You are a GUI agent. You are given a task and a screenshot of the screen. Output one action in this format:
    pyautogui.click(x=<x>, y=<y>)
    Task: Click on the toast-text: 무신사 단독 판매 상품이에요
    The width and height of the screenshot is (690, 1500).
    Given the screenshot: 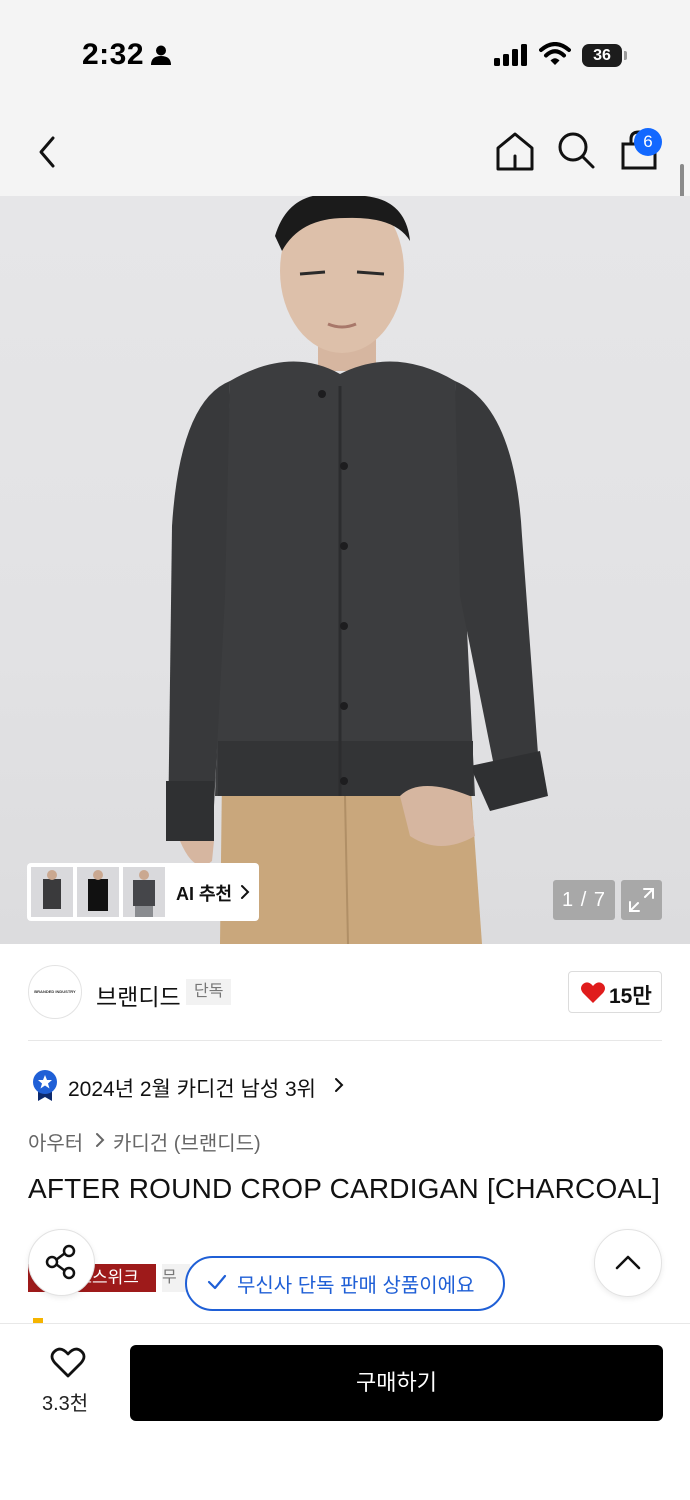 What is the action you would take?
    pyautogui.click(x=356, y=1286)
    